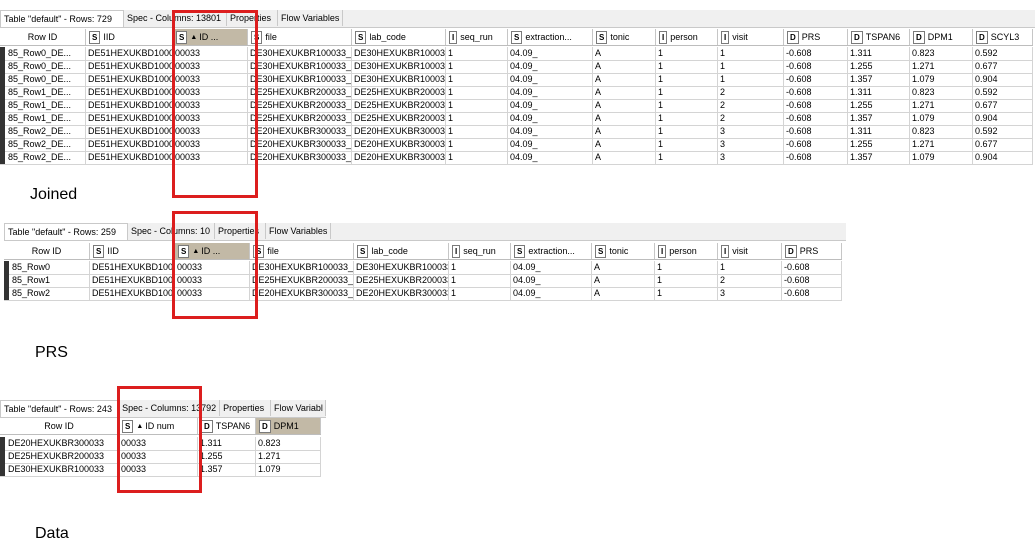  I want to click on column-header-label: person, so click(683, 251).